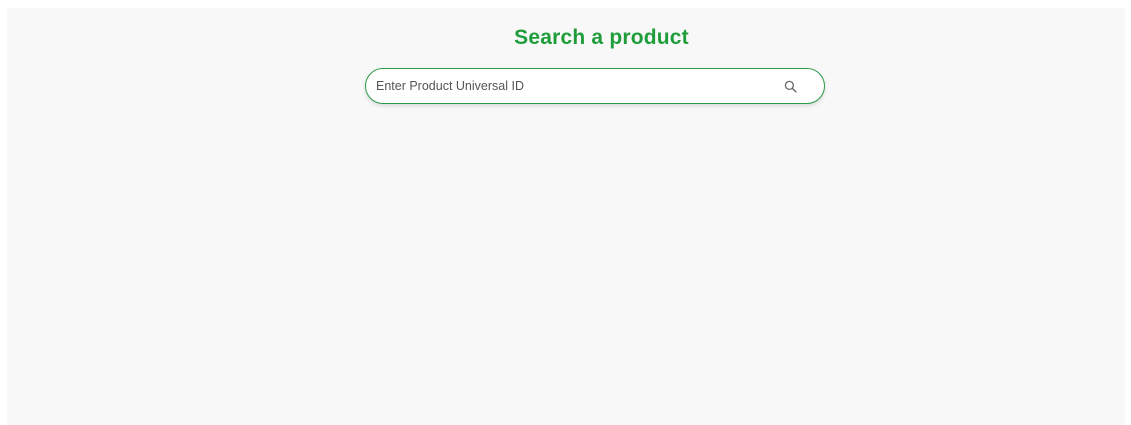 This screenshot has height=425, width=1131. What do you see at coordinates (790, 86) in the screenshot?
I see `search-icon` at bounding box center [790, 86].